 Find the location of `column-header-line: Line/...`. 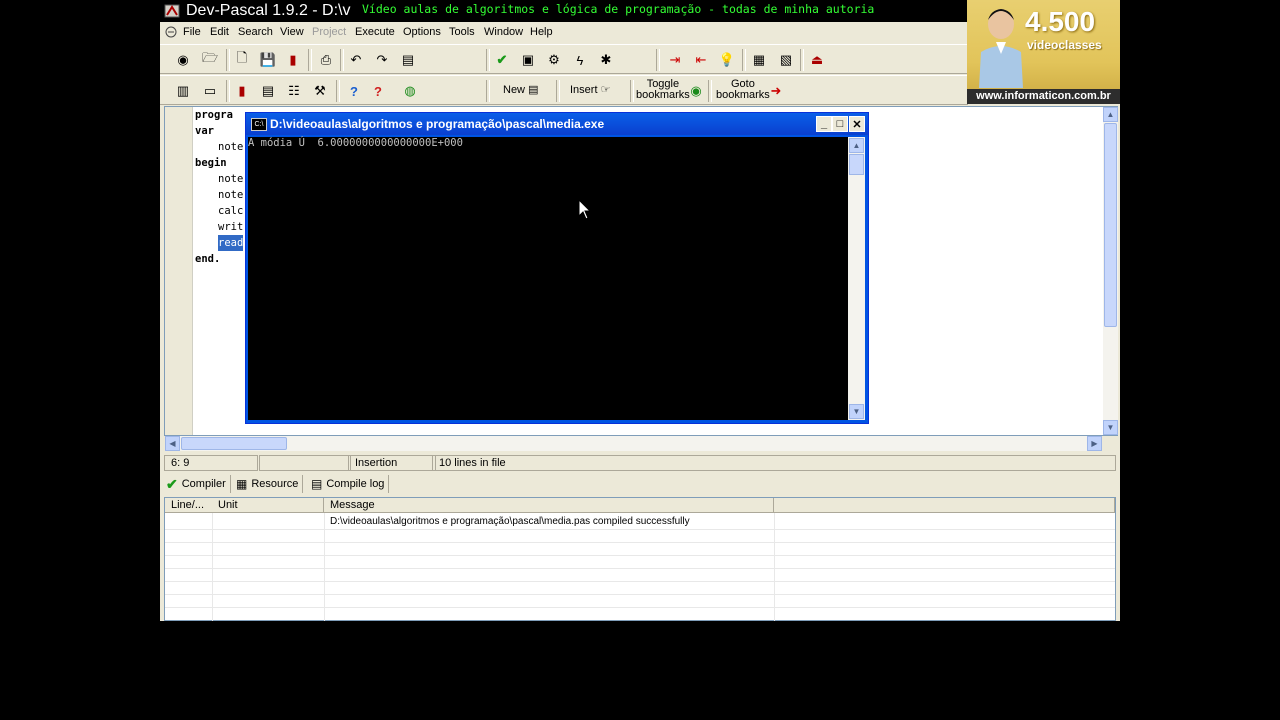

column-header-line: Line/... is located at coordinates (189, 505).